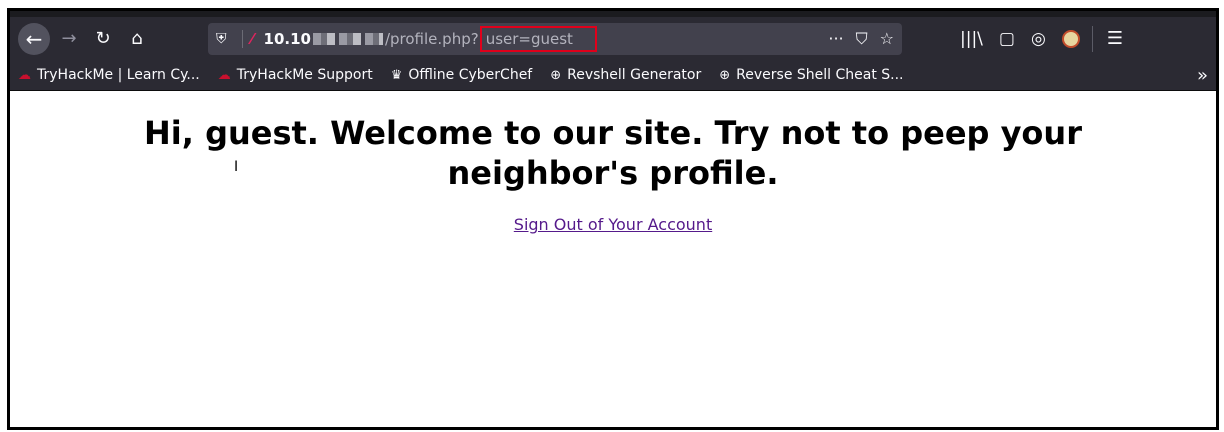  I want to click on text-cursor-icon: I, so click(236, 167).